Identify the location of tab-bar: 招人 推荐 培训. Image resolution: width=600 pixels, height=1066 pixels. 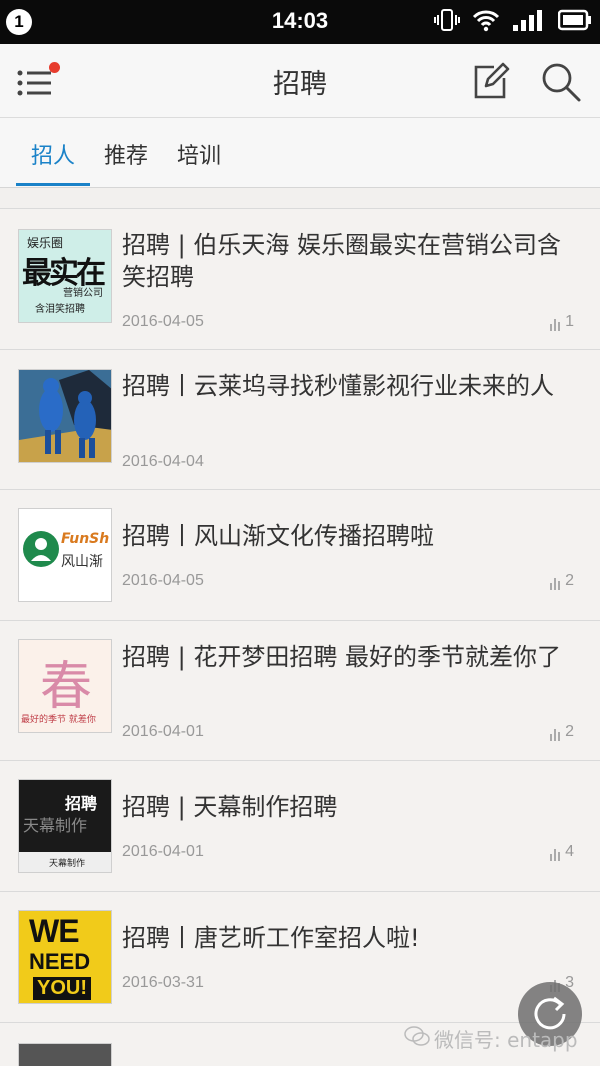
(300, 153).